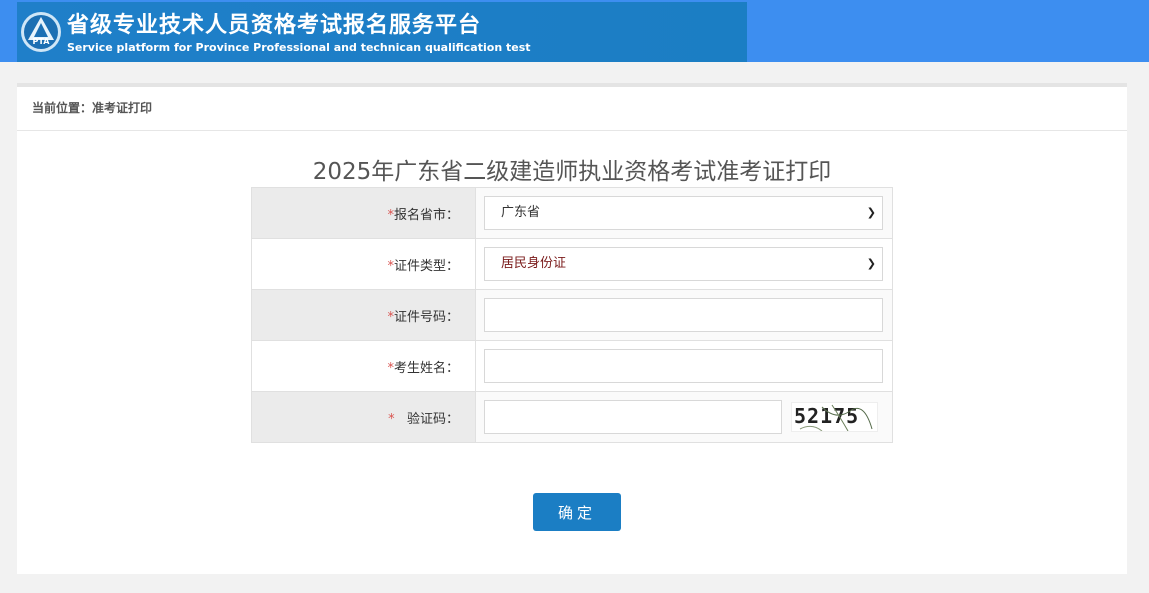 Image resolution: width=1149 pixels, height=593 pixels. I want to click on captcha-input, so click(633, 417).